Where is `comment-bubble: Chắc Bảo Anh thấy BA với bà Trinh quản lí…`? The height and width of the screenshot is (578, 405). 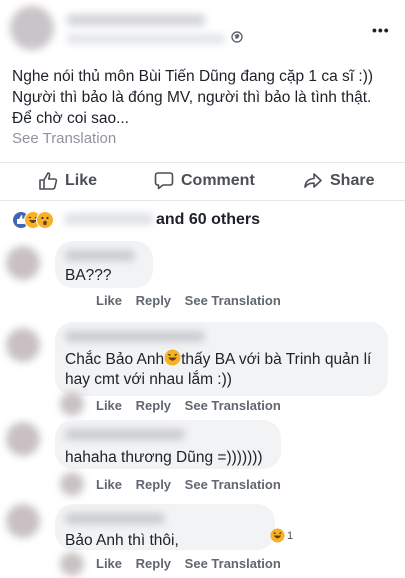
comment-bubble: Chắc Bảo Anh thấy BA với bà Trinh quản lí… is located at coordinates (221, 359).